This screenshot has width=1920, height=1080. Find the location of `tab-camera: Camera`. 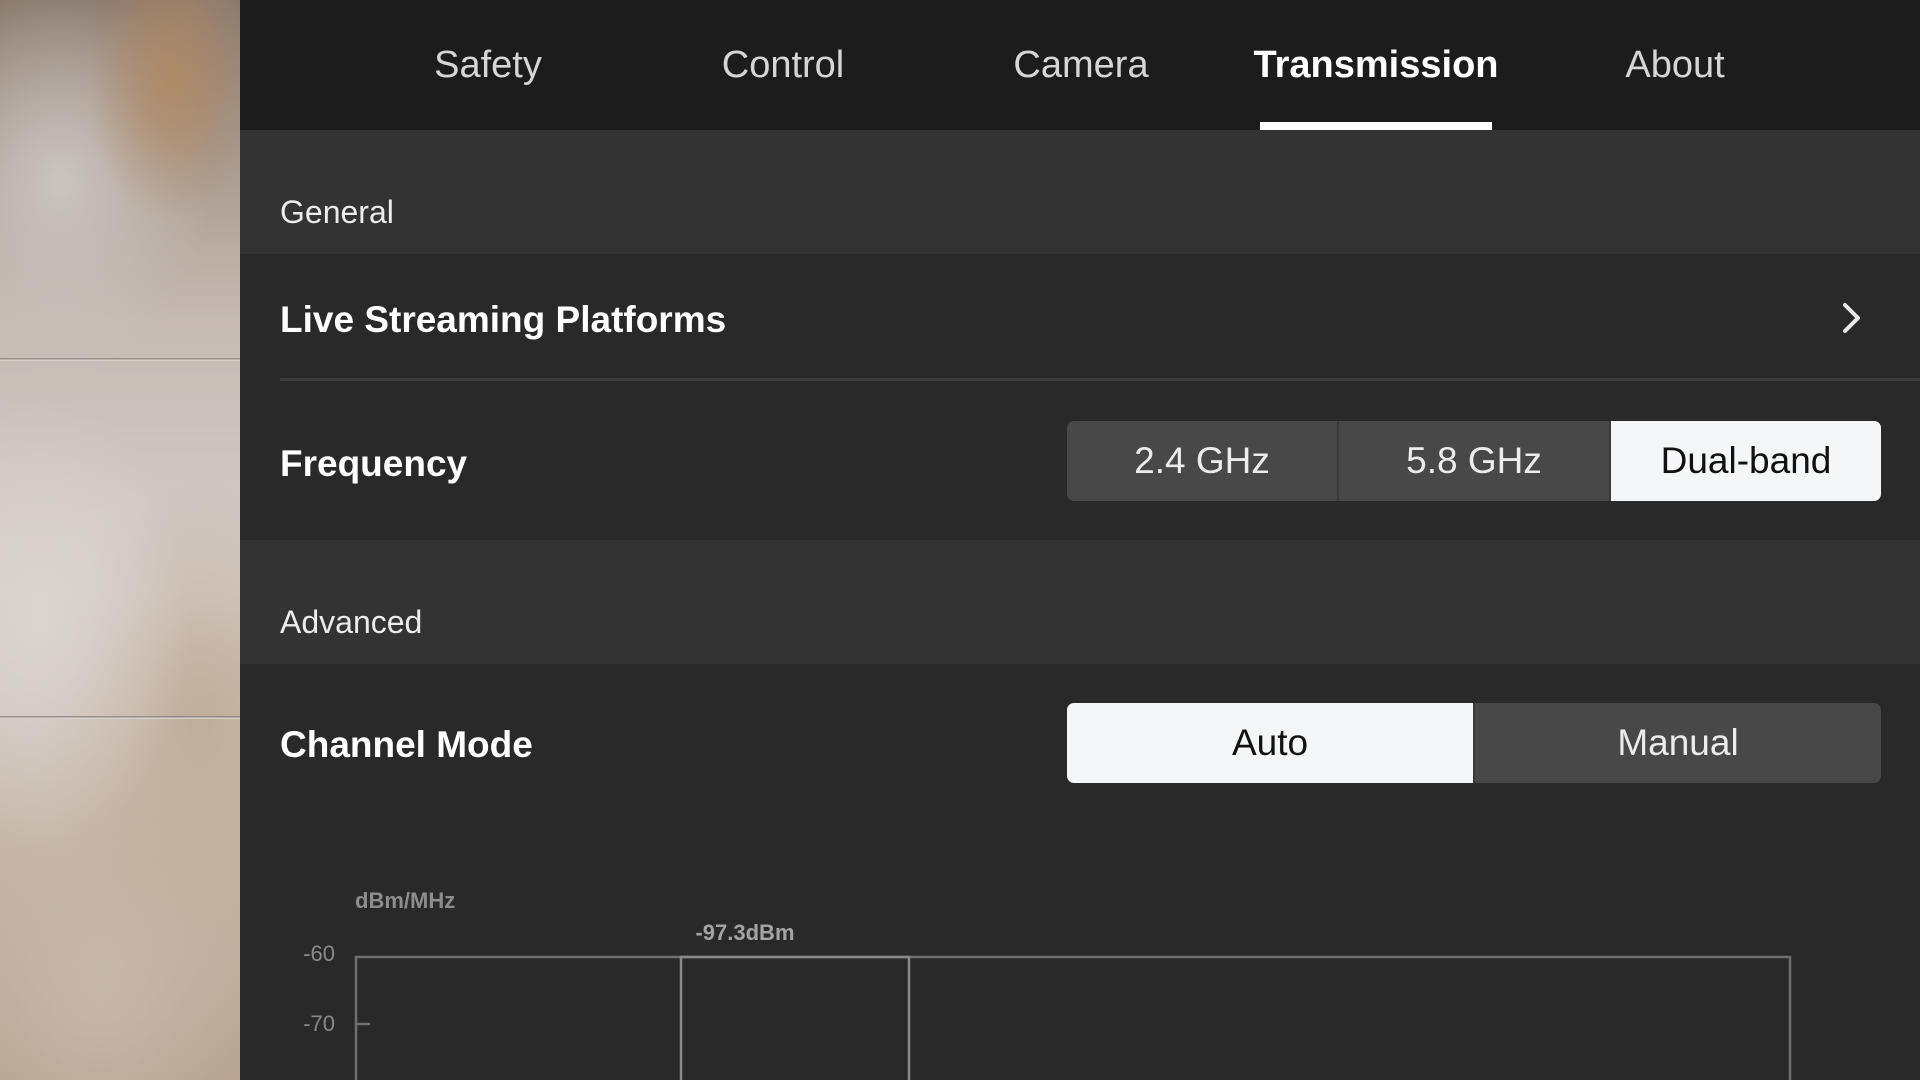

tab-camera: Camera is located at coordinates (1081, 65).